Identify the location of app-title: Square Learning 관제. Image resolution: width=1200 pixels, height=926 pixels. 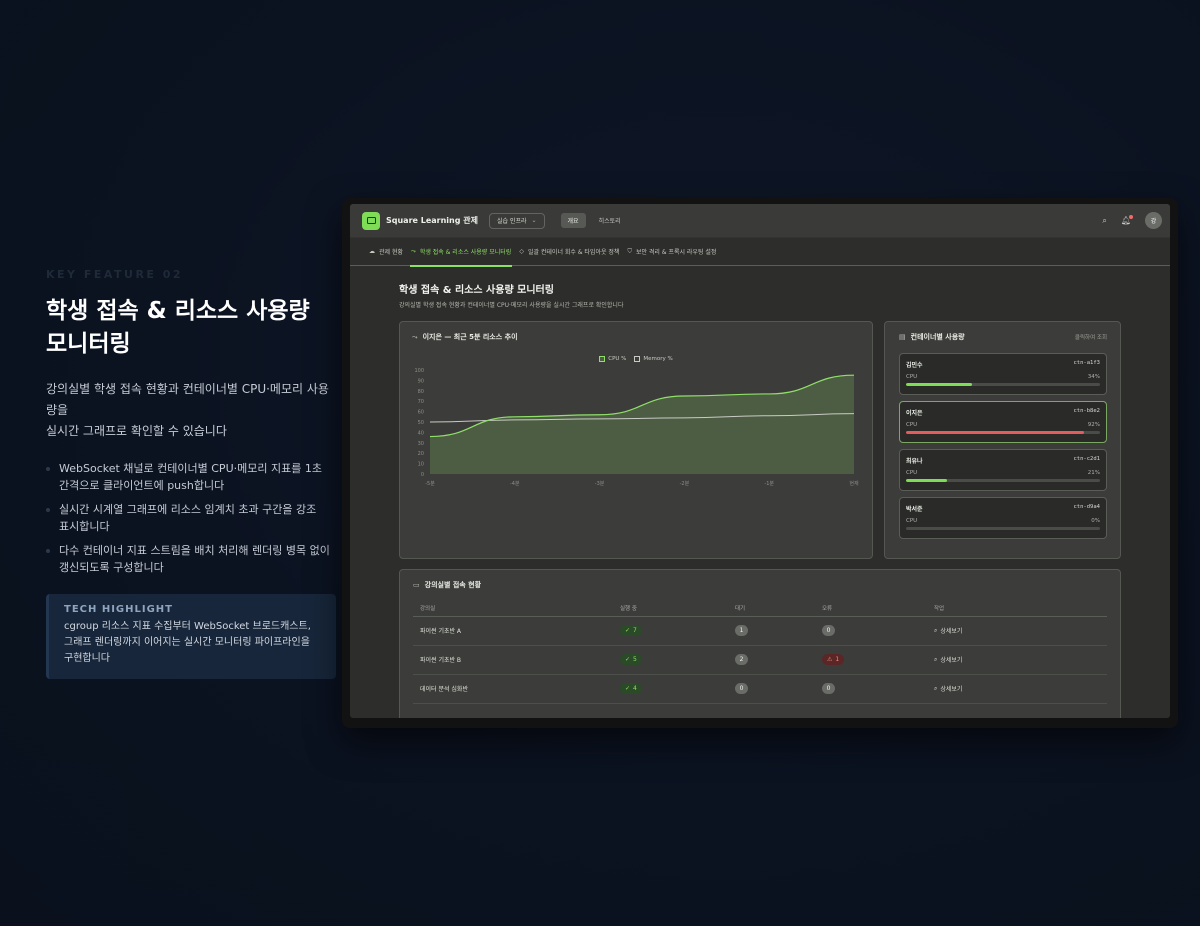
(432, 220).